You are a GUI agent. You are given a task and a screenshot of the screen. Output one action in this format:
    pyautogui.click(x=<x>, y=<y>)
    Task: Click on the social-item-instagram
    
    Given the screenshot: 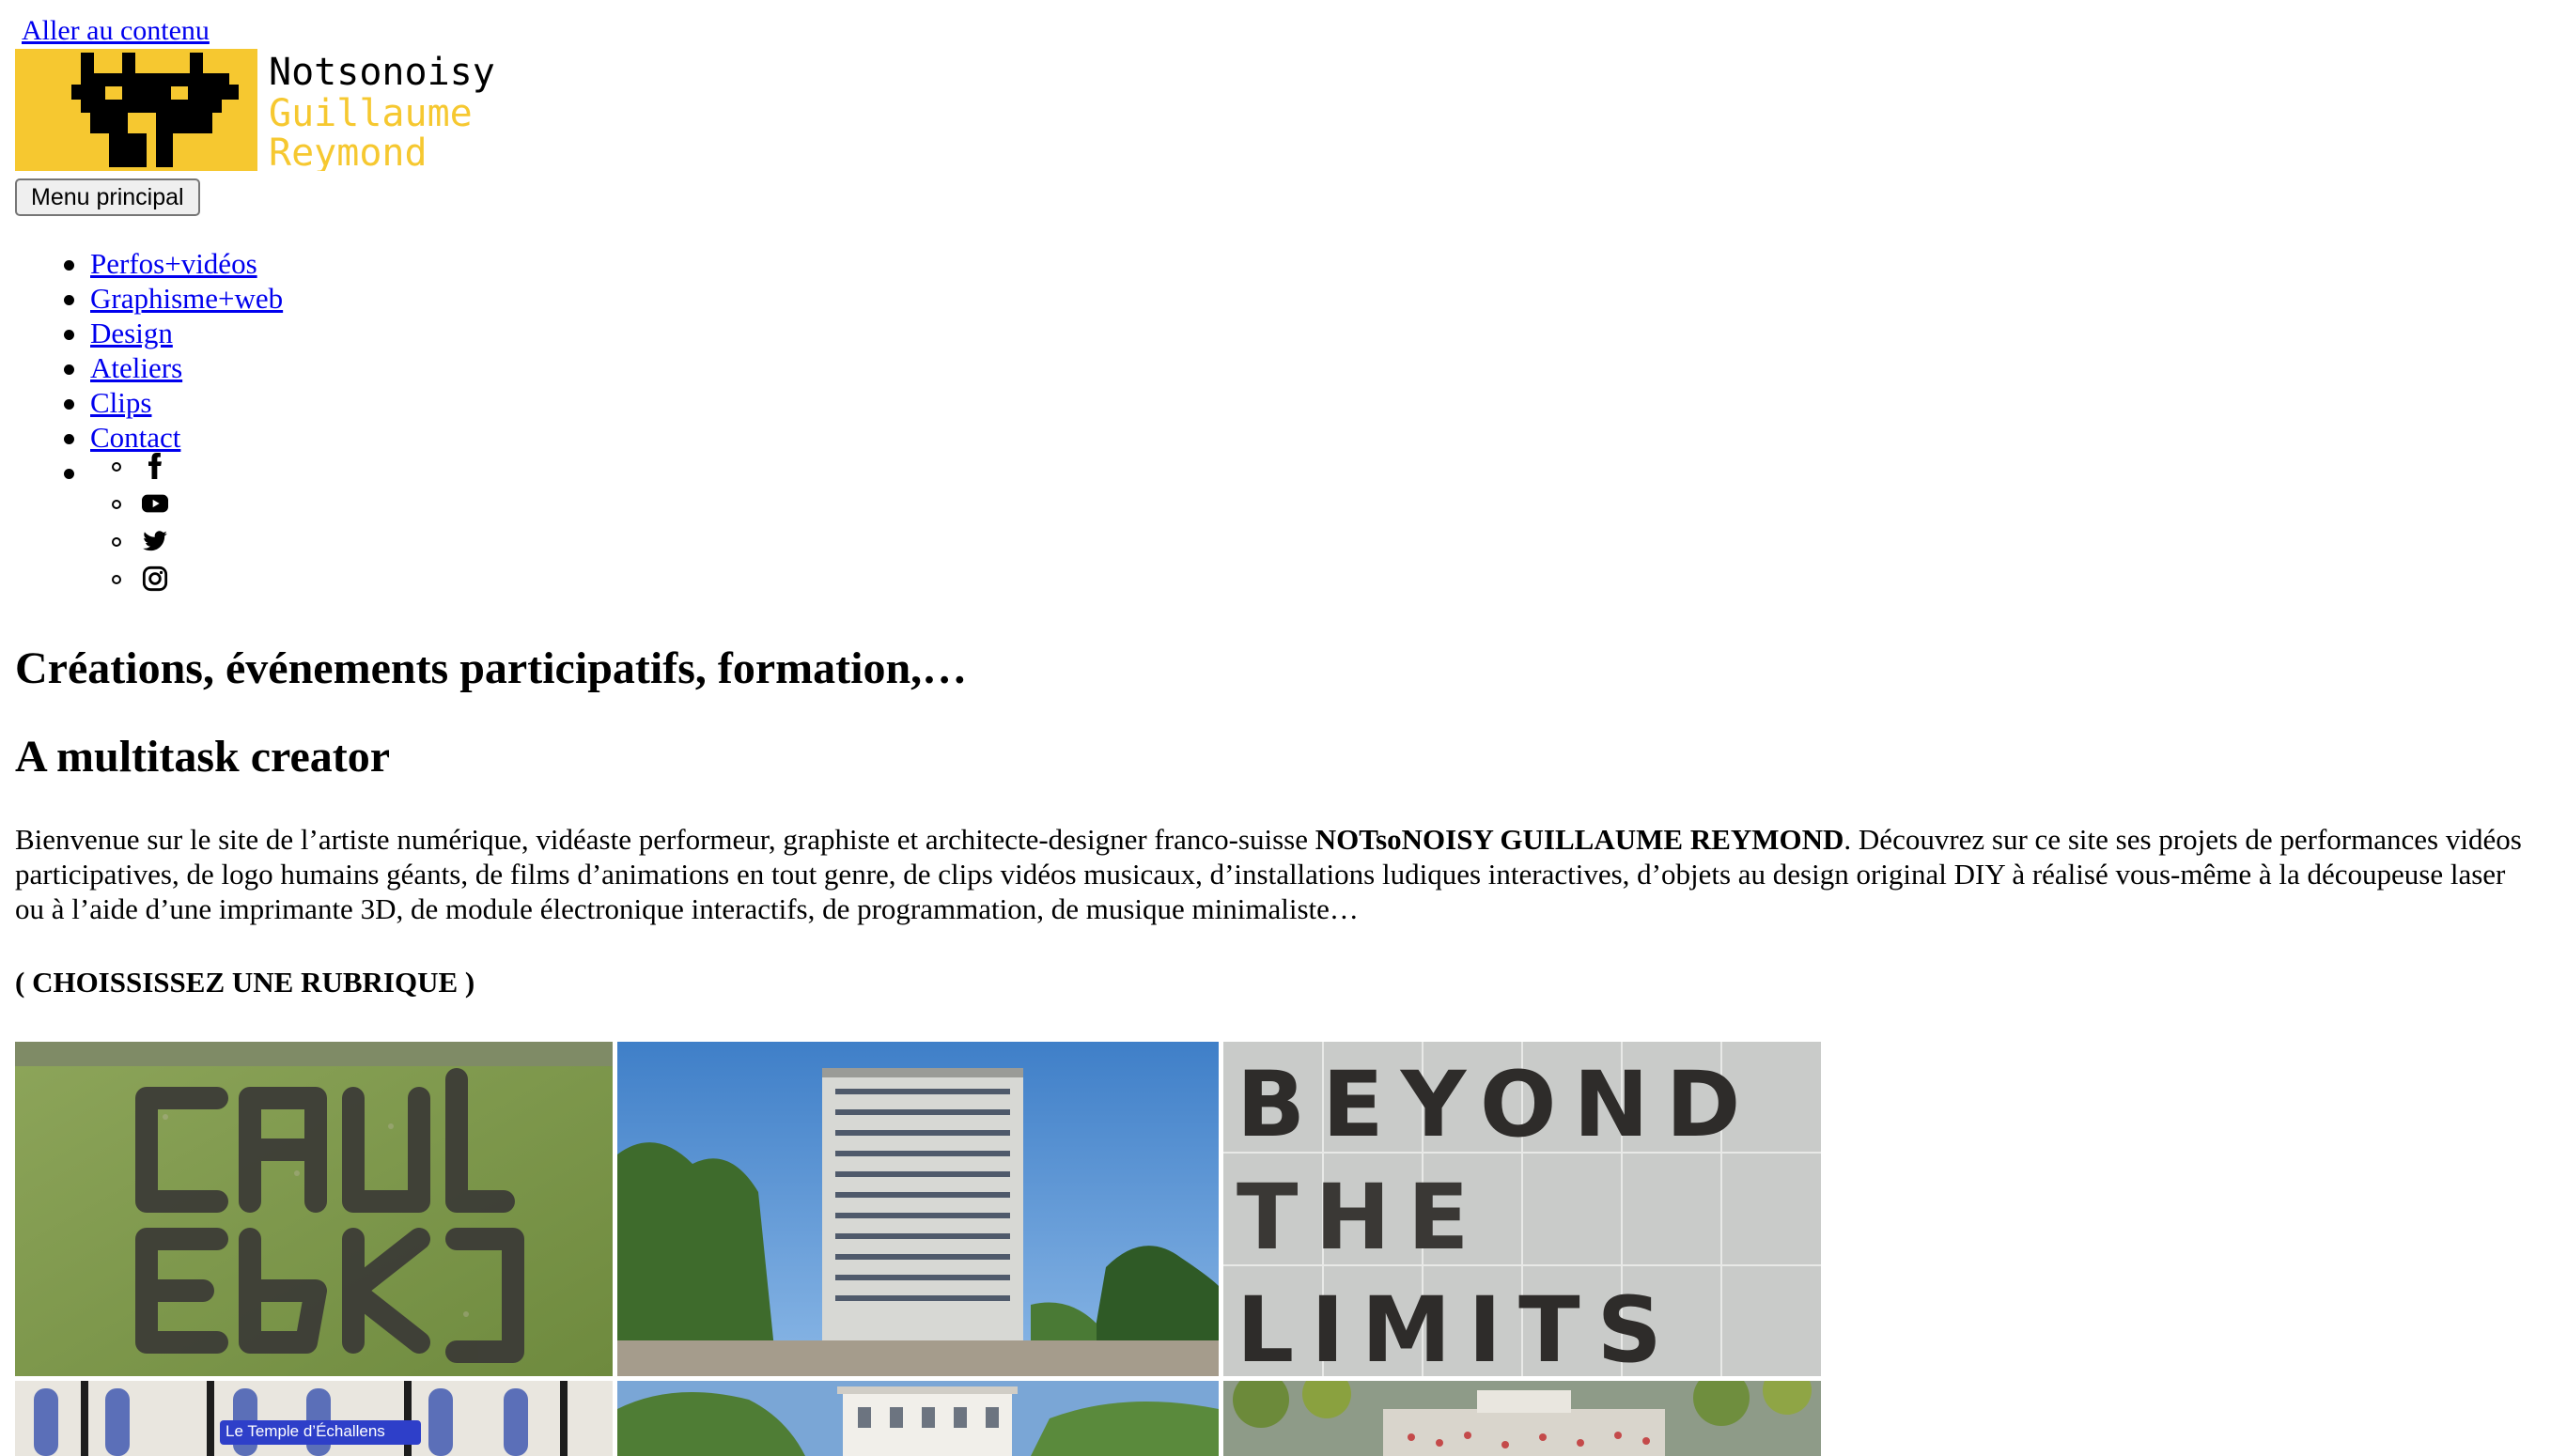 What is the action you would take?
    pyautogui.click(x=140, y=577)
    